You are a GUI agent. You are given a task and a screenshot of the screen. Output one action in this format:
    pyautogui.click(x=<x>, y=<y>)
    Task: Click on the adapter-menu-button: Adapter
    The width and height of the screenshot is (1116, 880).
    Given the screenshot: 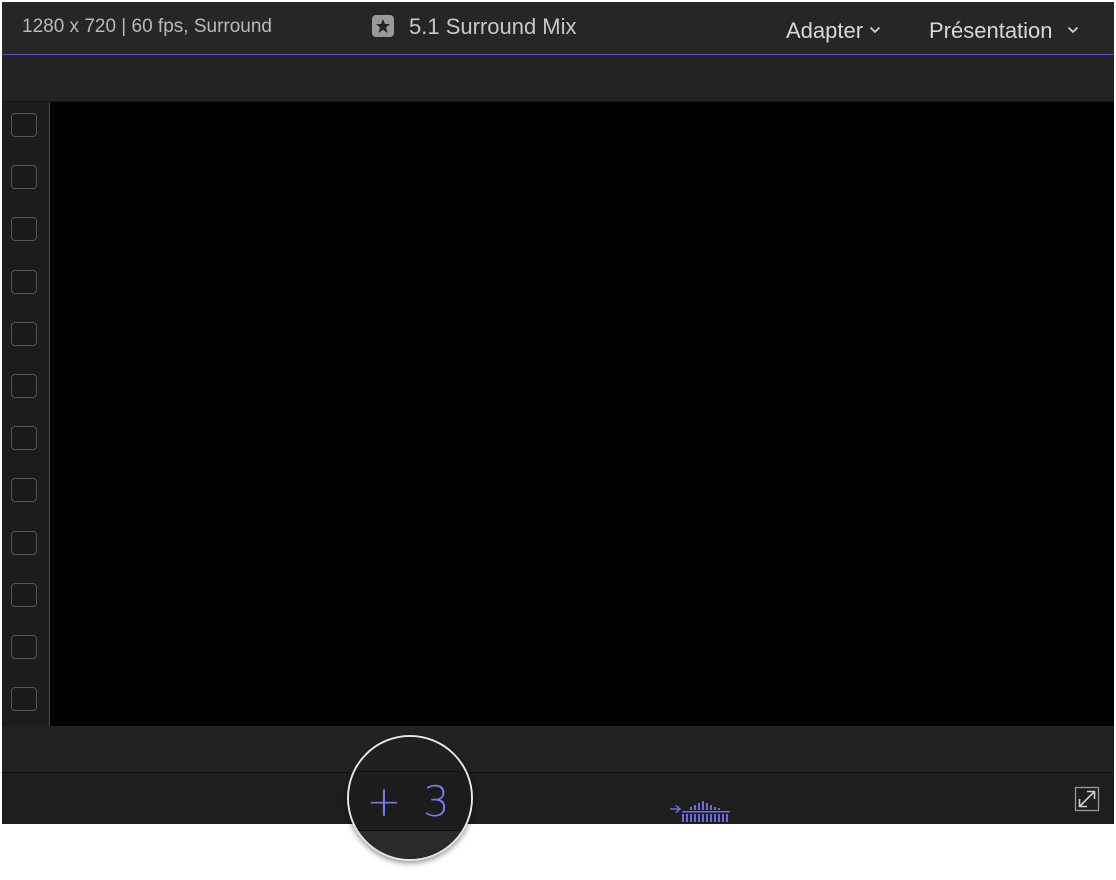 What is the action you would take?
    pyautogui.click(x=833, y=29)
    